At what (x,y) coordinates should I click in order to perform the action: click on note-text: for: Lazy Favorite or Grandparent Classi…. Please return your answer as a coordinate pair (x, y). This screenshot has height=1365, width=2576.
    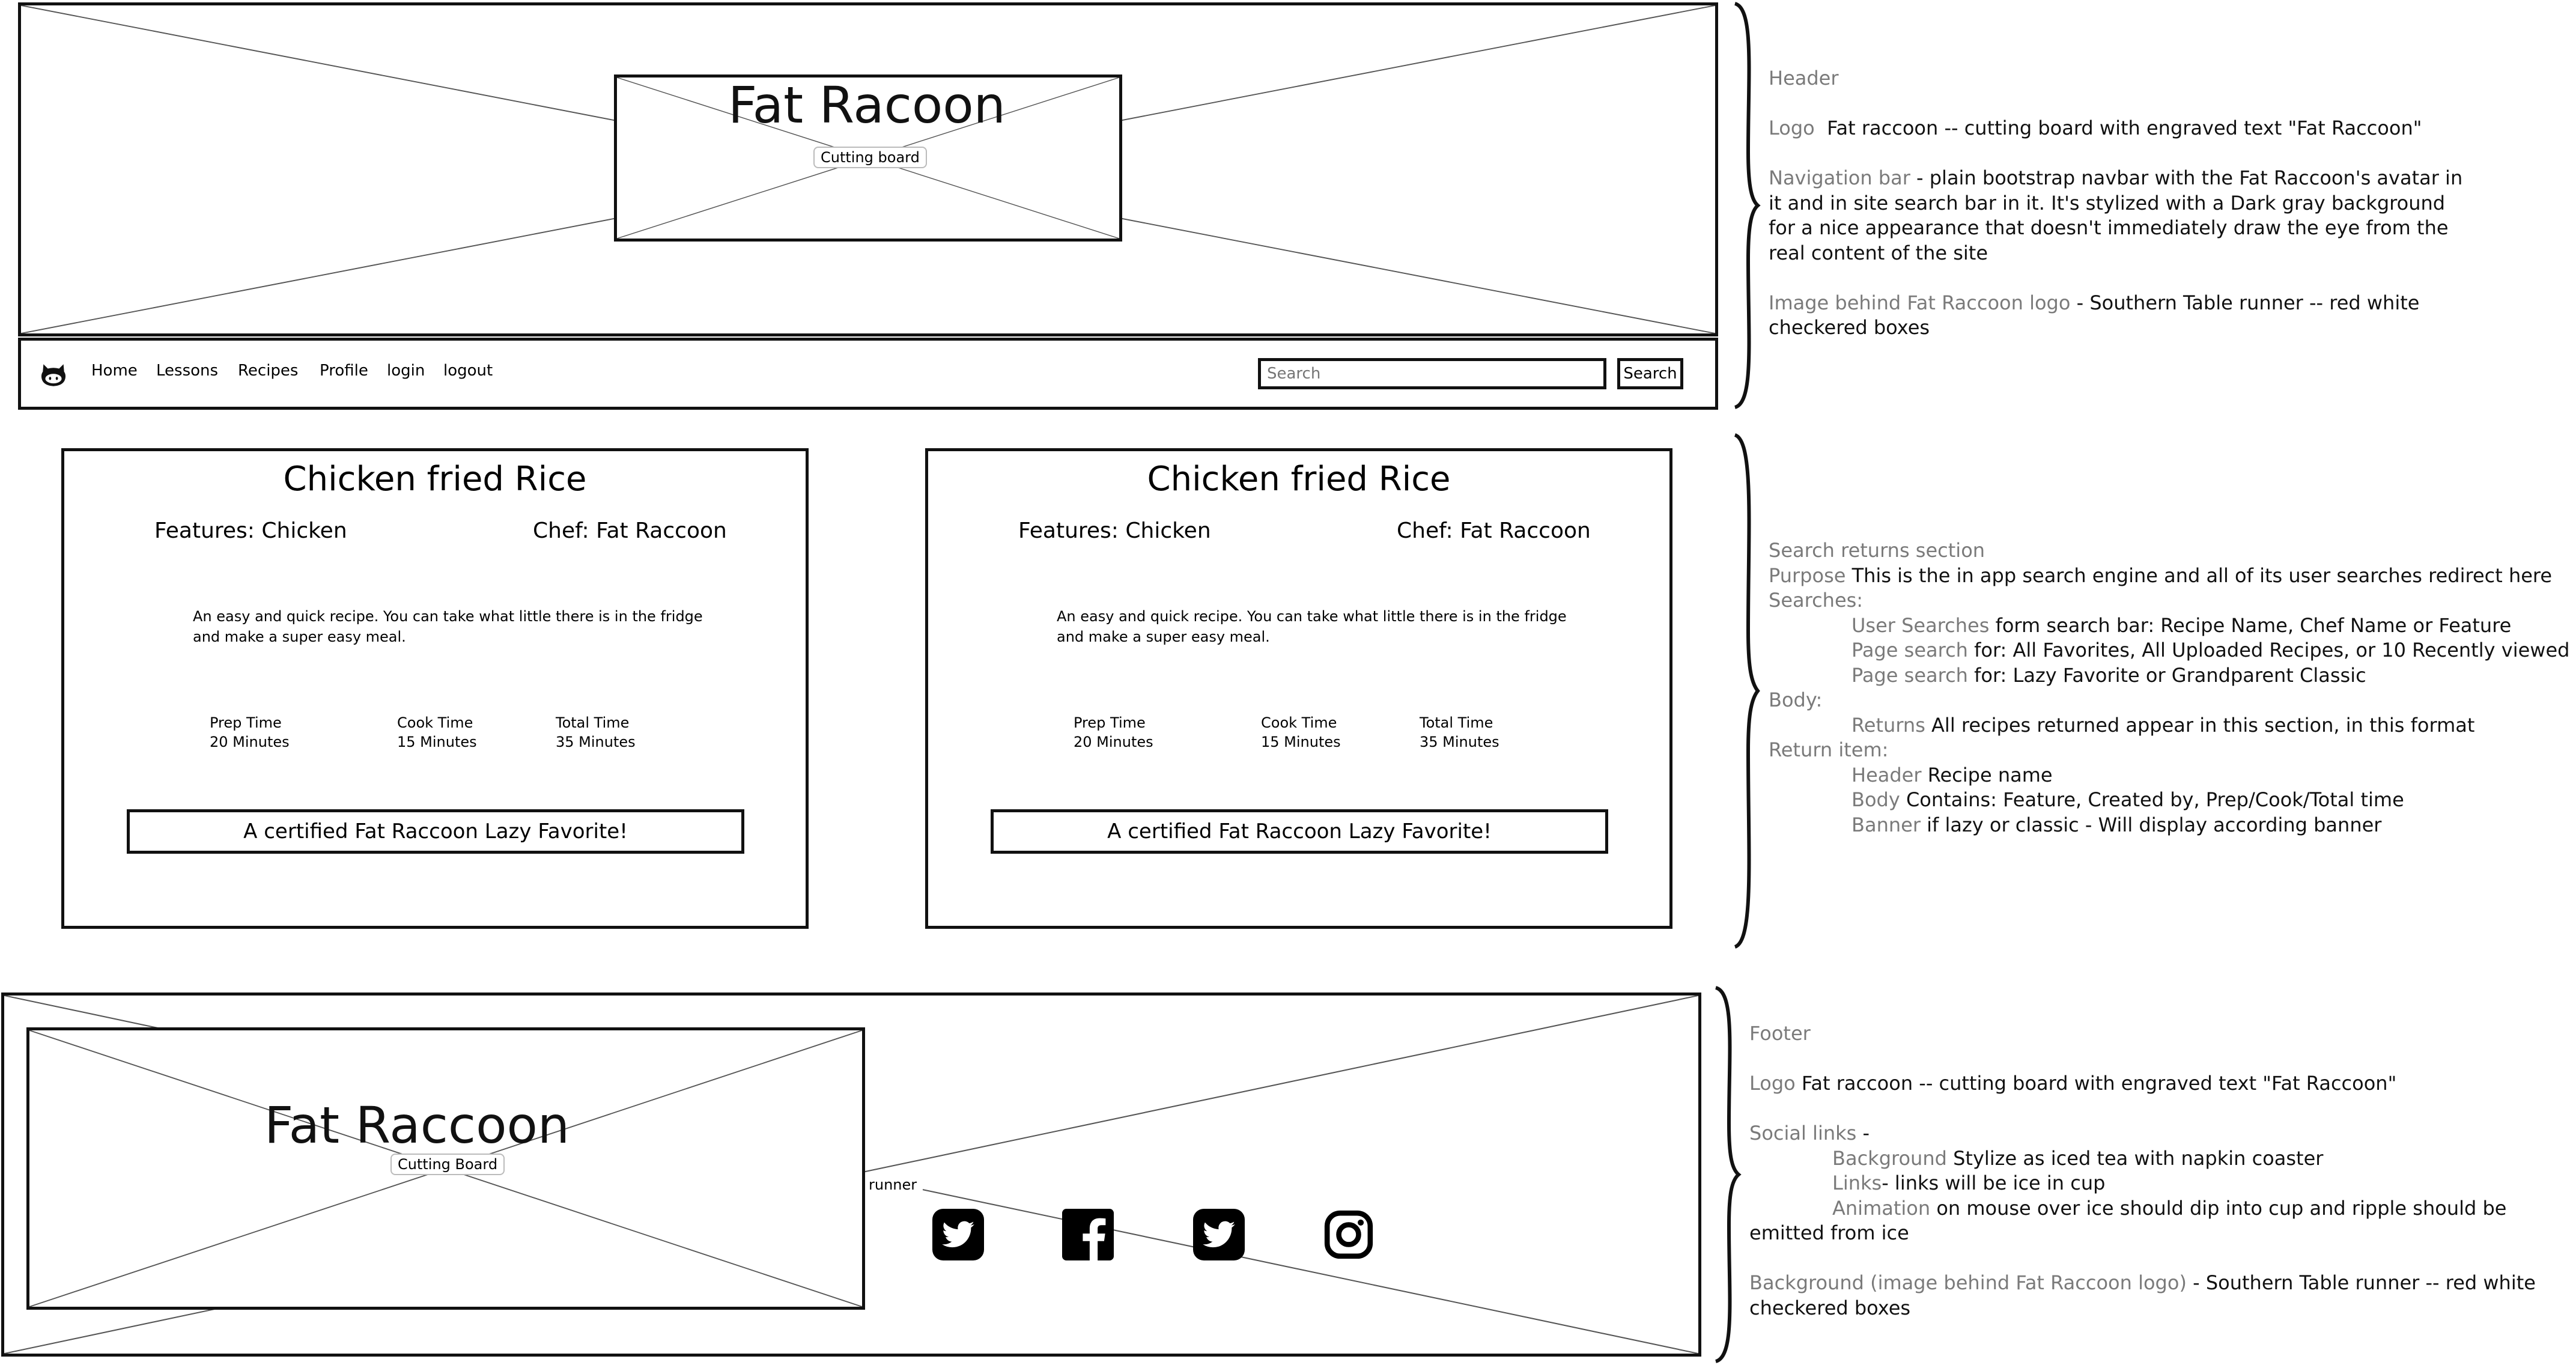
    Looking at the image, I should click on (2166, 675).